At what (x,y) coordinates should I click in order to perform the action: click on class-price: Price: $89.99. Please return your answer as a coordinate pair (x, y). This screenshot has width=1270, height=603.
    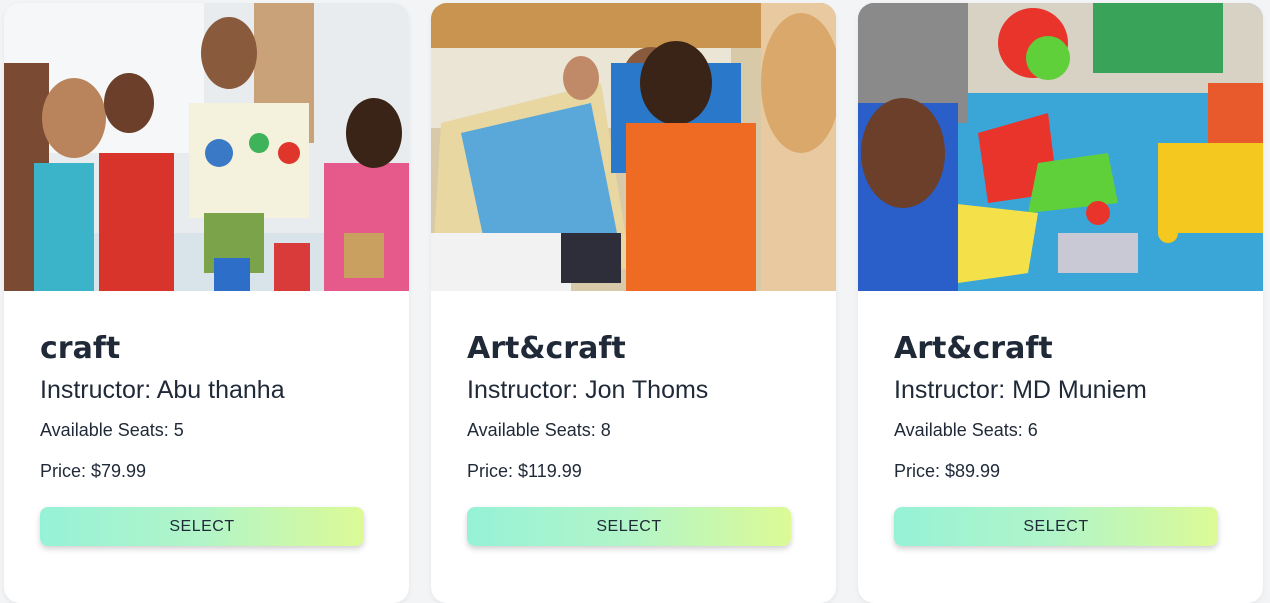
    Looking at the image, I should click on (947, 471).